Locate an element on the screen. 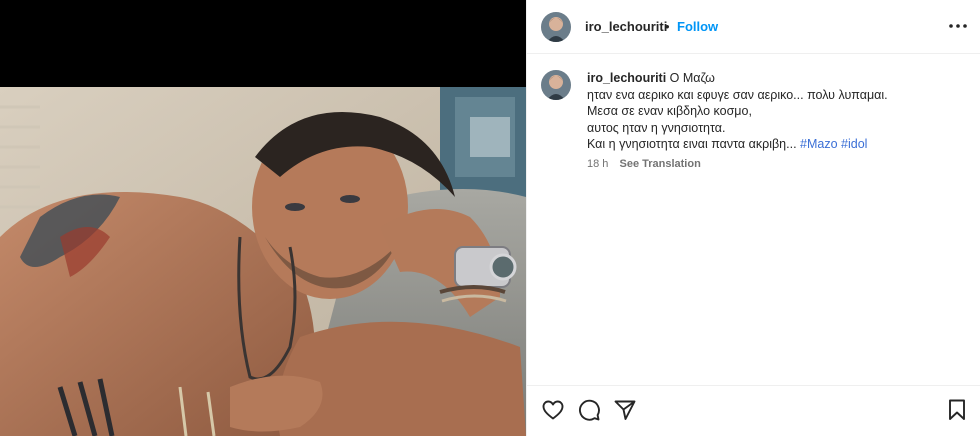  caption-meta: 18 h See Translation is located at coordinates (644, 164).